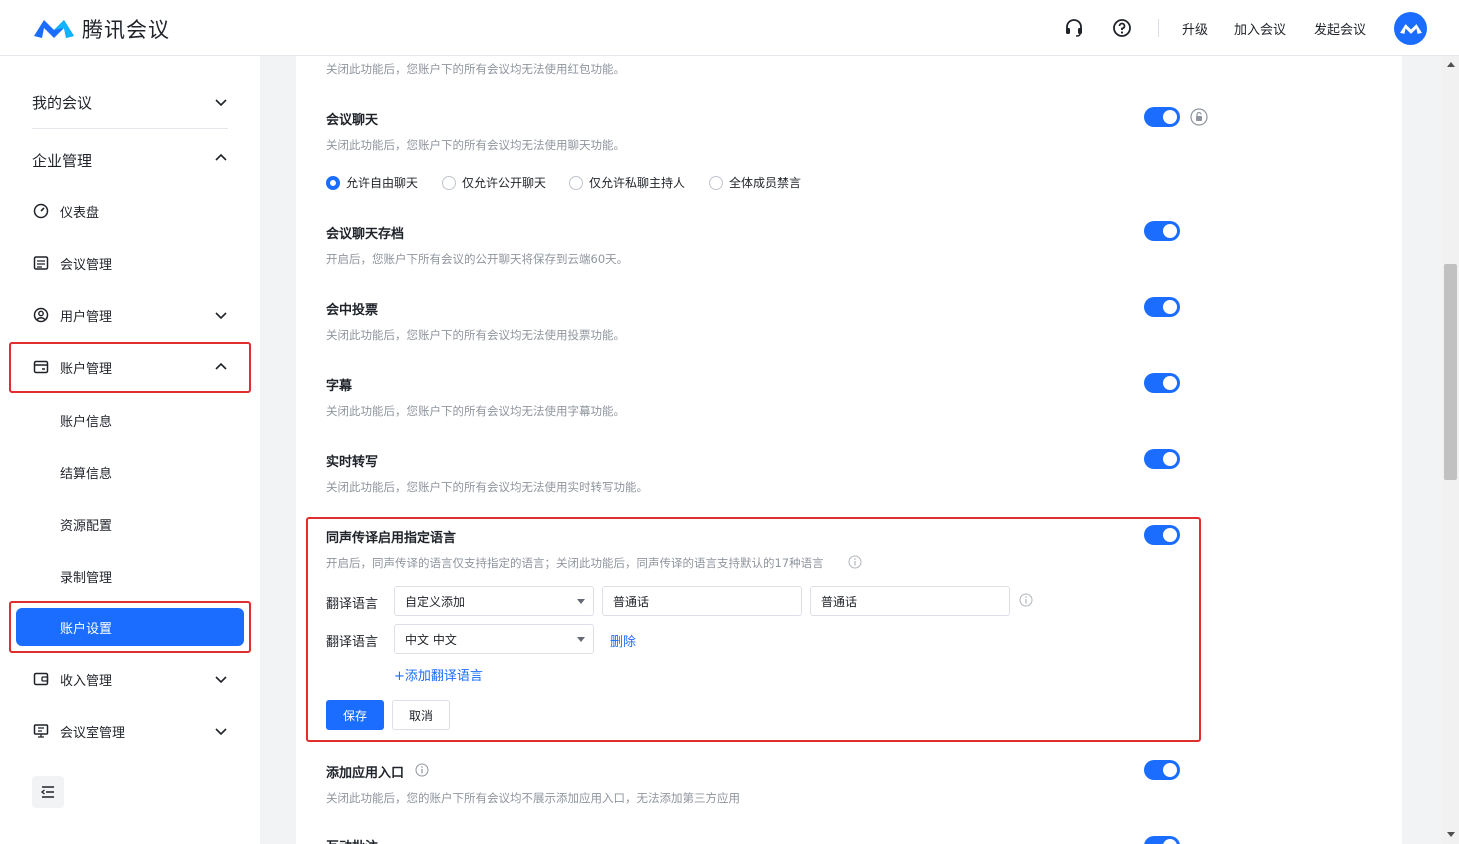 The height and width of the screenshot is (844, 1459). I want to click on select-value: 中文 中文, so click(431, 639).